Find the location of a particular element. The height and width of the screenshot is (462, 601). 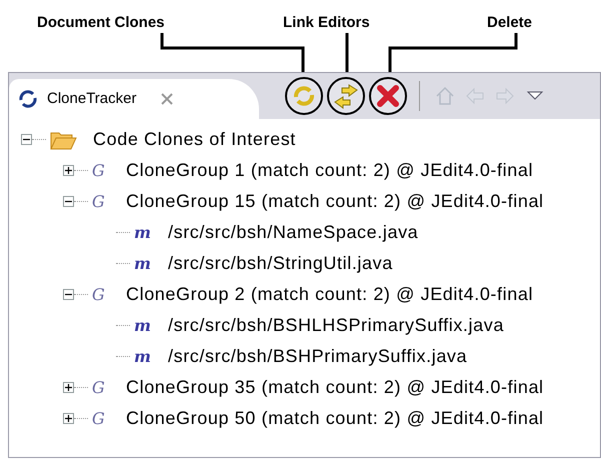

right-arrow-icon is located at coordinates (505, 96).